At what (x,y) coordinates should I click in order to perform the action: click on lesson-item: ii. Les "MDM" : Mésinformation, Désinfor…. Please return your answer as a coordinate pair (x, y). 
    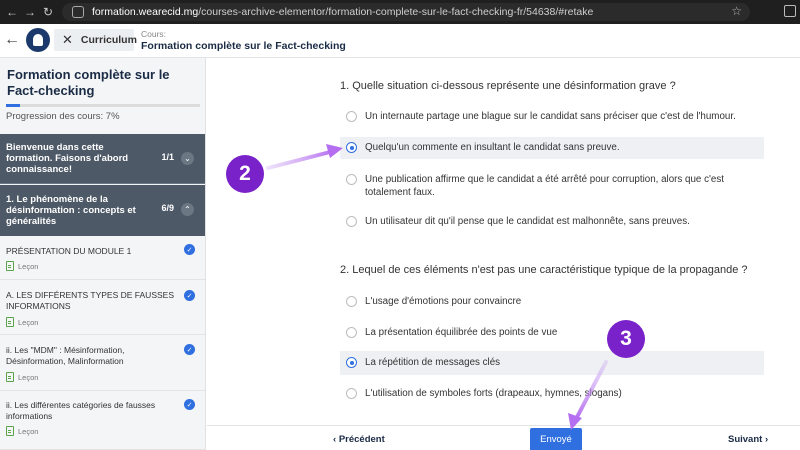
    Looking at the image, I should click on (102, 363).